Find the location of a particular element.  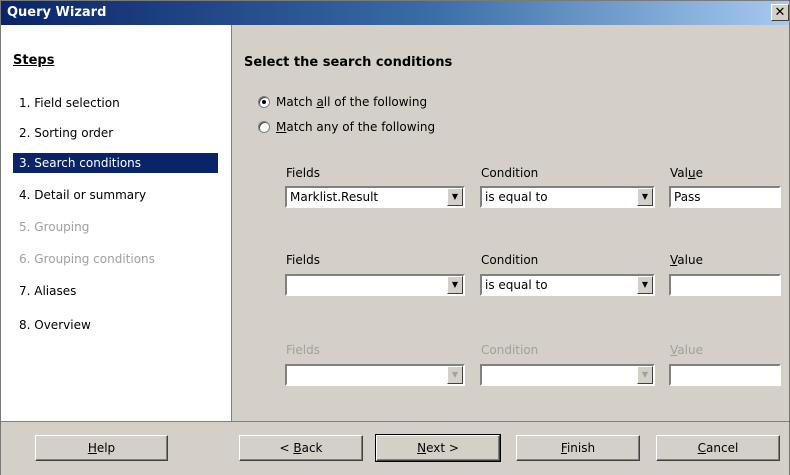

row1-value-label: Value is located at coordinates (686, 173).